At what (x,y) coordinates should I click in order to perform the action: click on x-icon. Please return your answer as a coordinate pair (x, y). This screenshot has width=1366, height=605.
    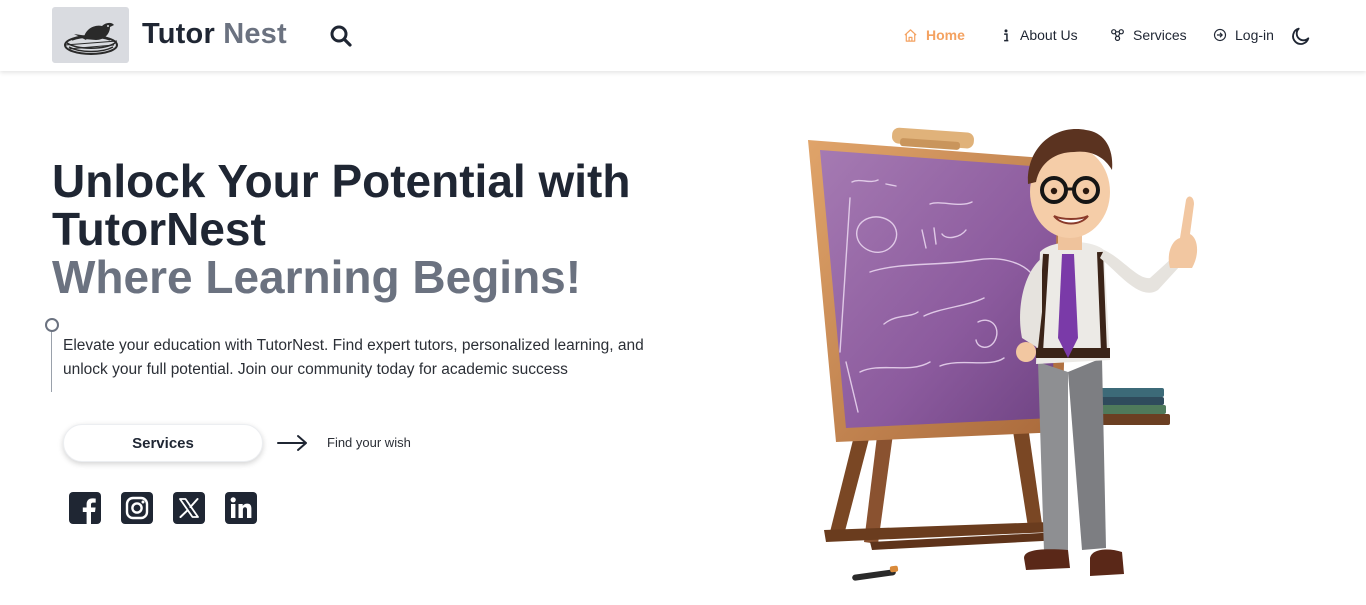
    Looking at the image, I should click on (189, 508).